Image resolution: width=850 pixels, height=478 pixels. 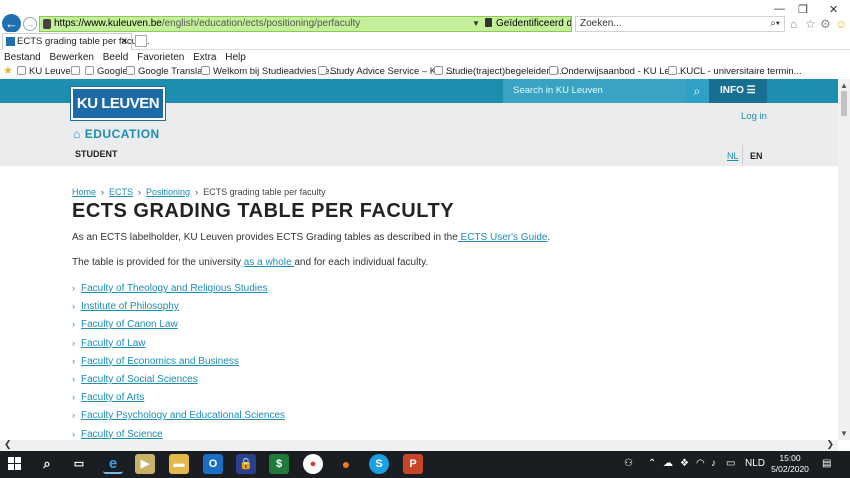 I want to click on faculty-link: Faculty of Arts, so click(x=112, y=397).